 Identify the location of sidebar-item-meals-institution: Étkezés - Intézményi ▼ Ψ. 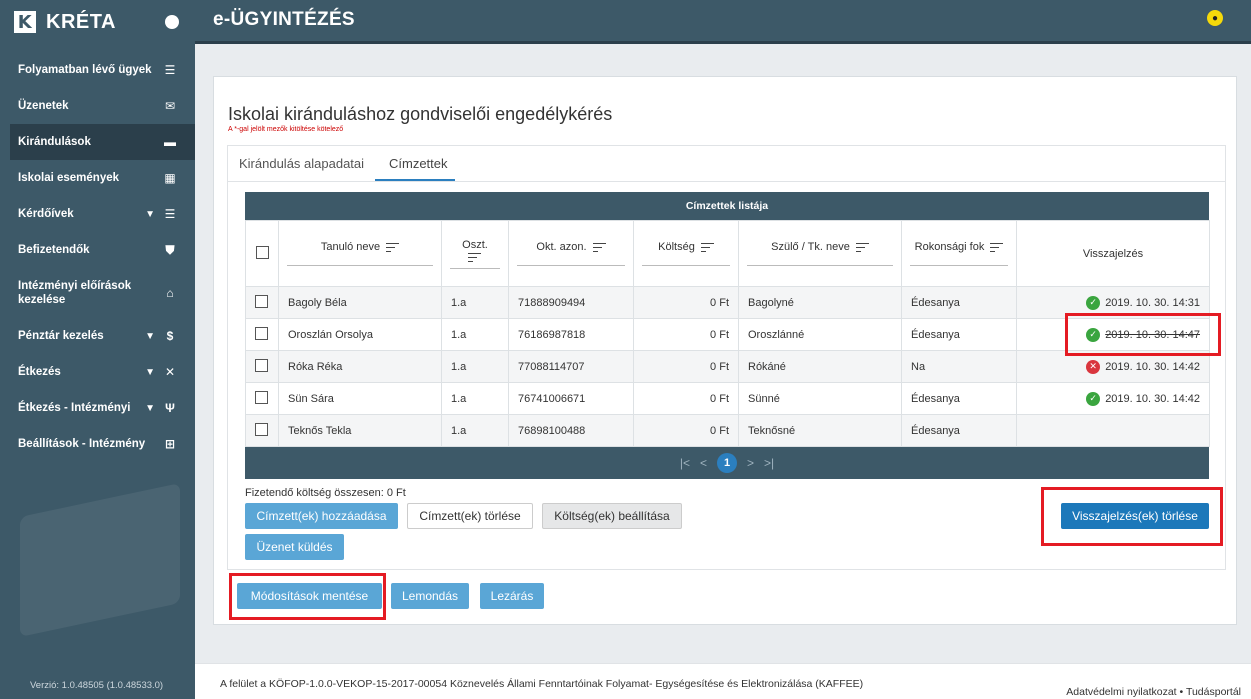
(97, 408).